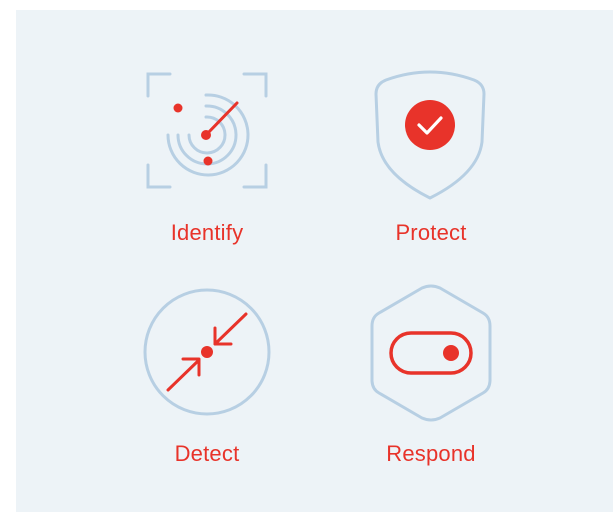 The height and width of the screenshot is (512, 613). Describe the element at coordinates (207, 453) in the screenshot. I see `detect-label: Detect` at that location.